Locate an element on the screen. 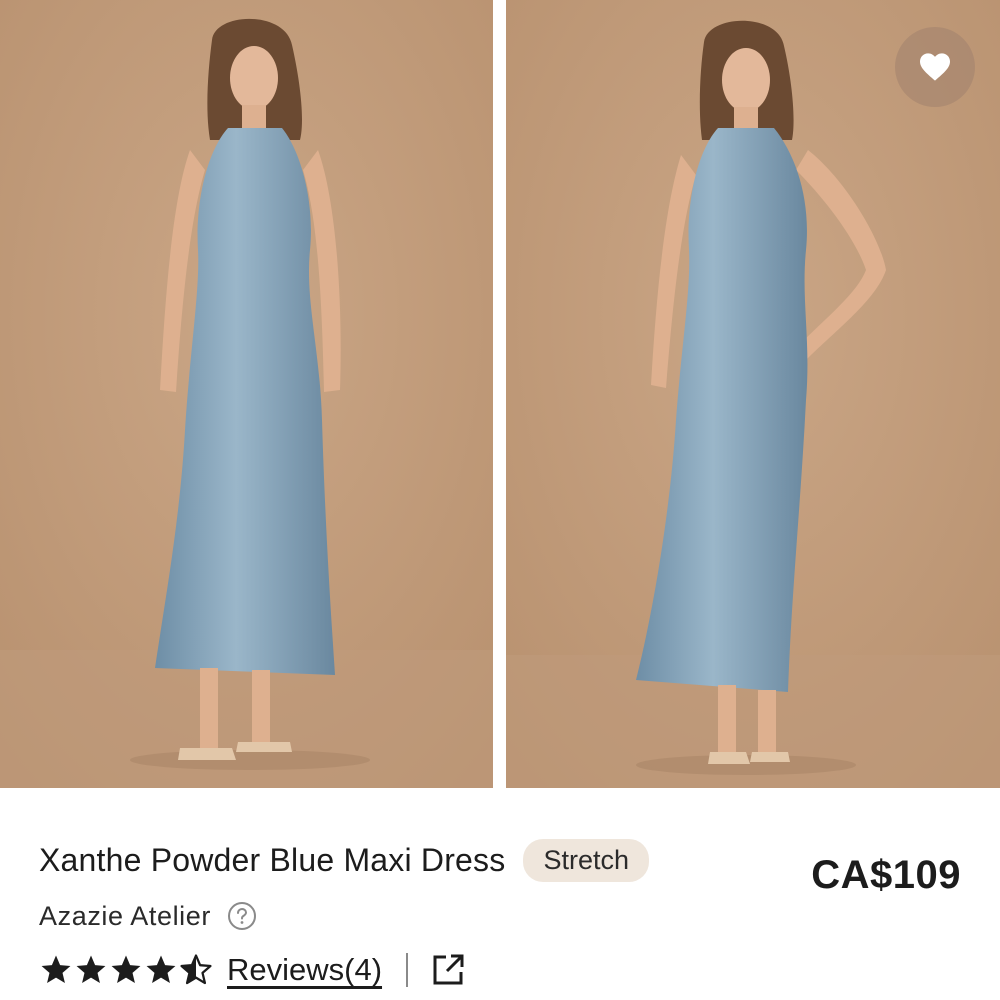  external-link-icon is located at coordinates (448, 970).